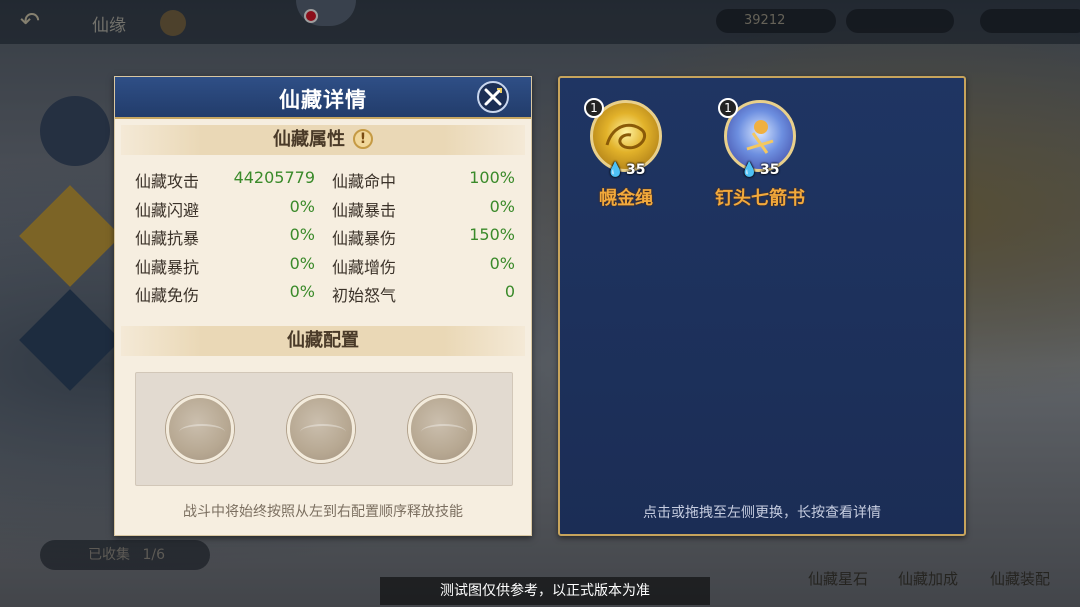 The width and height of the screenshot is (1080, 607). I want to click on detail-panel-header: 仙藏详情, so click(323, 98).